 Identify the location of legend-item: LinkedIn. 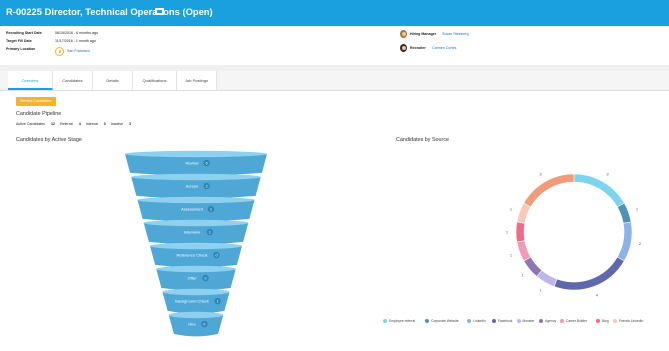
(476, 321).